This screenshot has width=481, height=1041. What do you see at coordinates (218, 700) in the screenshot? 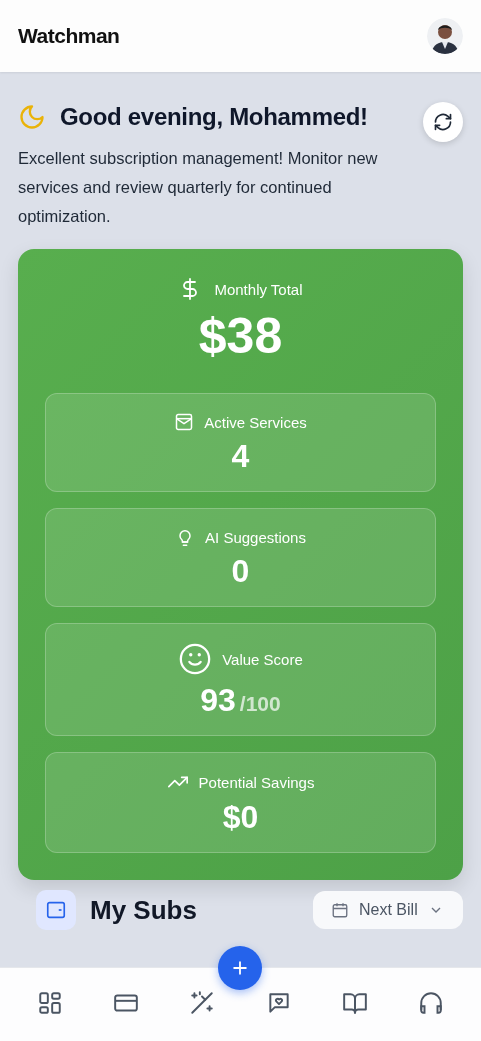
I see `stat-value: 93` at bounding box center [218, 700].